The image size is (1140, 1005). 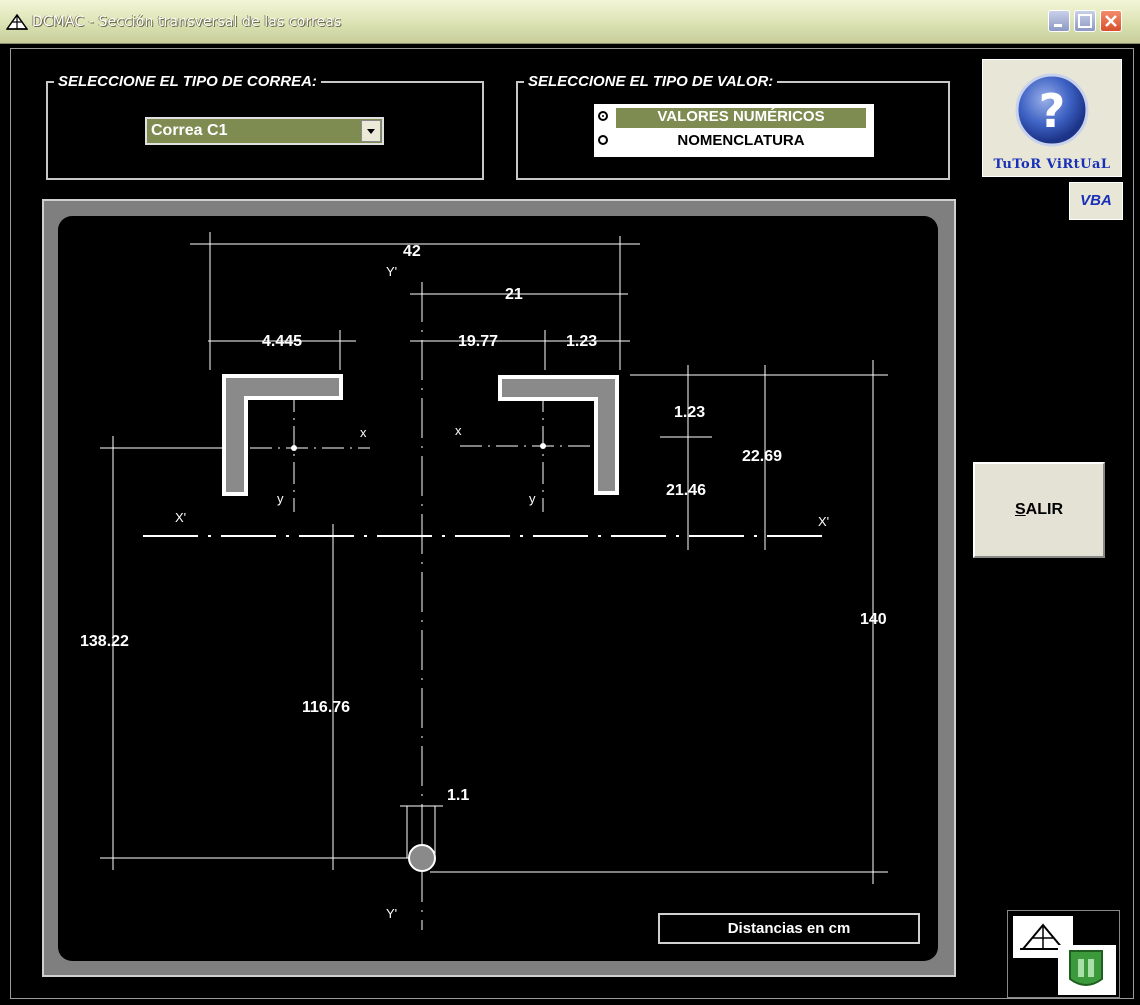 What do you see at coordinates (689, 412) in the screenshot?
I see `dim-thickness-v: 1.23` at bounding box center [689, 412].